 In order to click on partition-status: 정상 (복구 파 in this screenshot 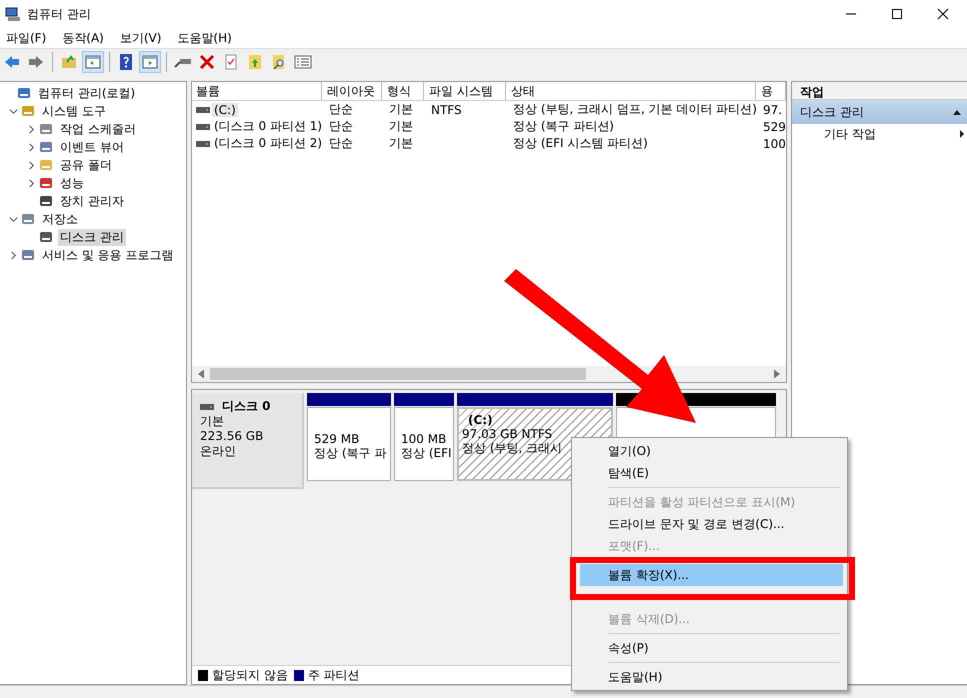, I will do `click(350, 453)`.